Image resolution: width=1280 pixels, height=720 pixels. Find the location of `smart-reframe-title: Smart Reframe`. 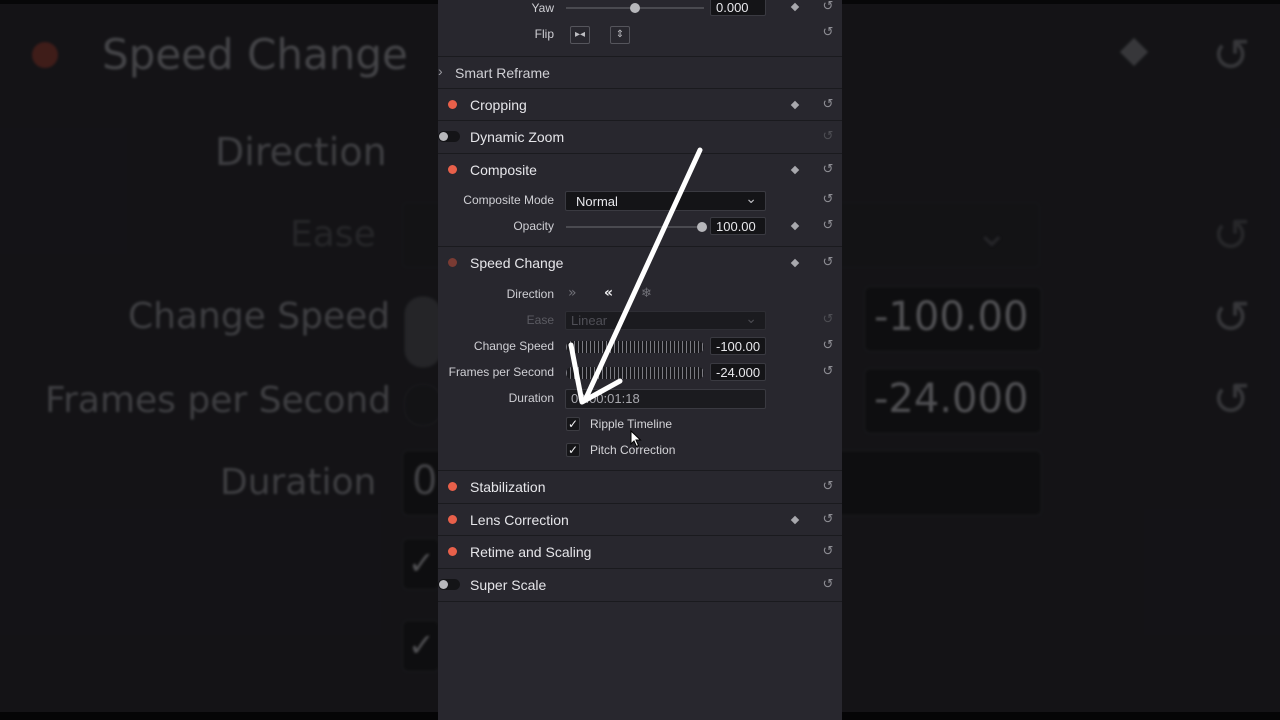

smart-reframe-title: Smart Reframe is located at coordinates (502, 73).